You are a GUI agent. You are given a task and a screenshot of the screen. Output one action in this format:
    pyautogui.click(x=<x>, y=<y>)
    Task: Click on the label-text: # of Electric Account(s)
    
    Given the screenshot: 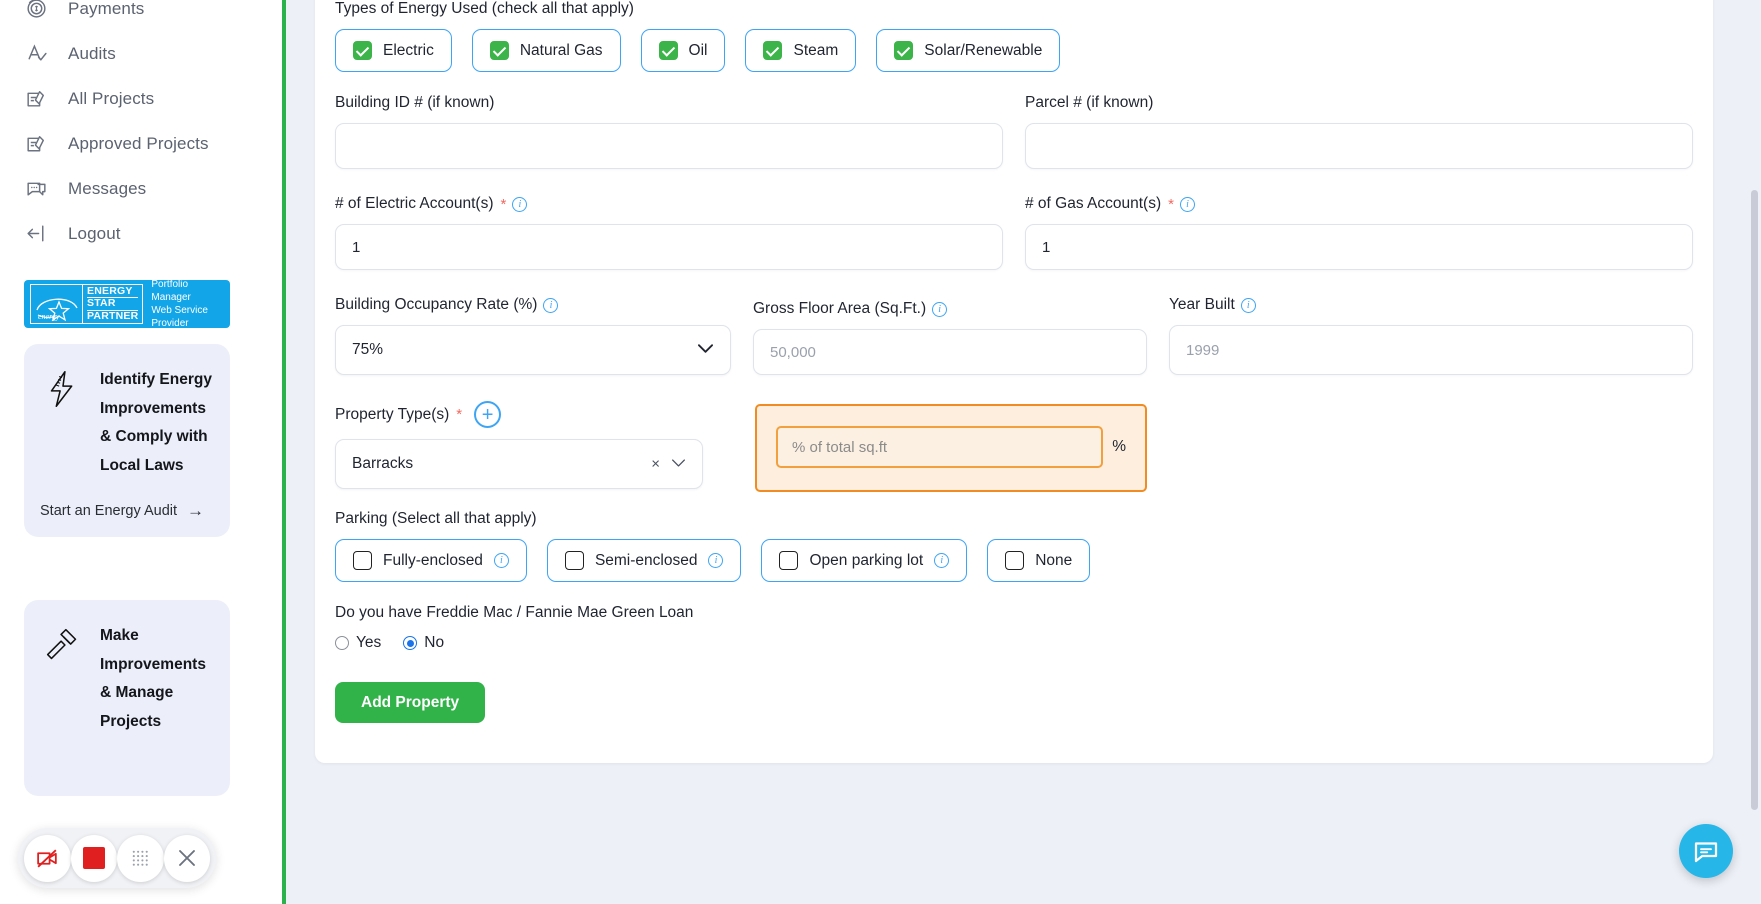 What is the action you would take?
    pyautogui.click(x=414, y=203)
    